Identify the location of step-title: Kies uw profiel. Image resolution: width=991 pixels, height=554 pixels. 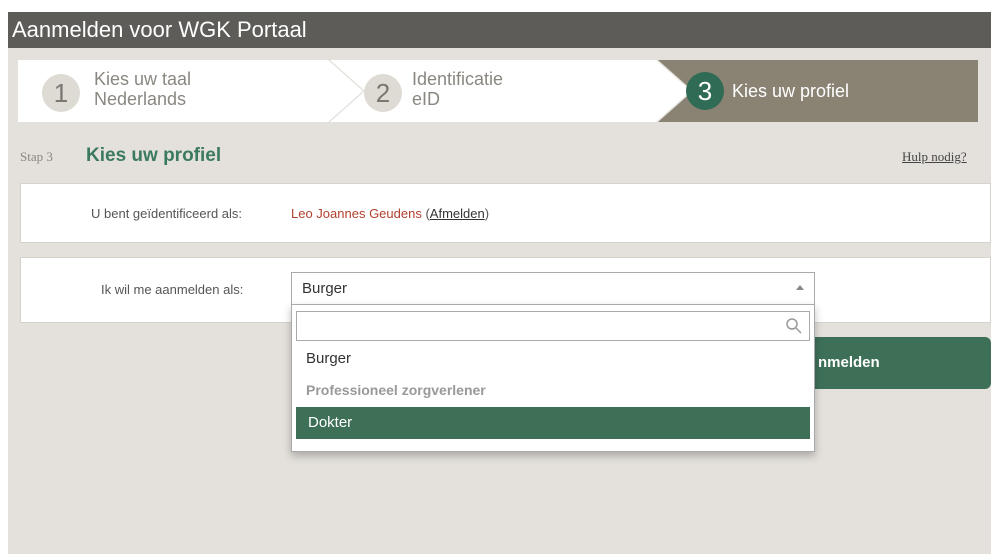
(154, 155).